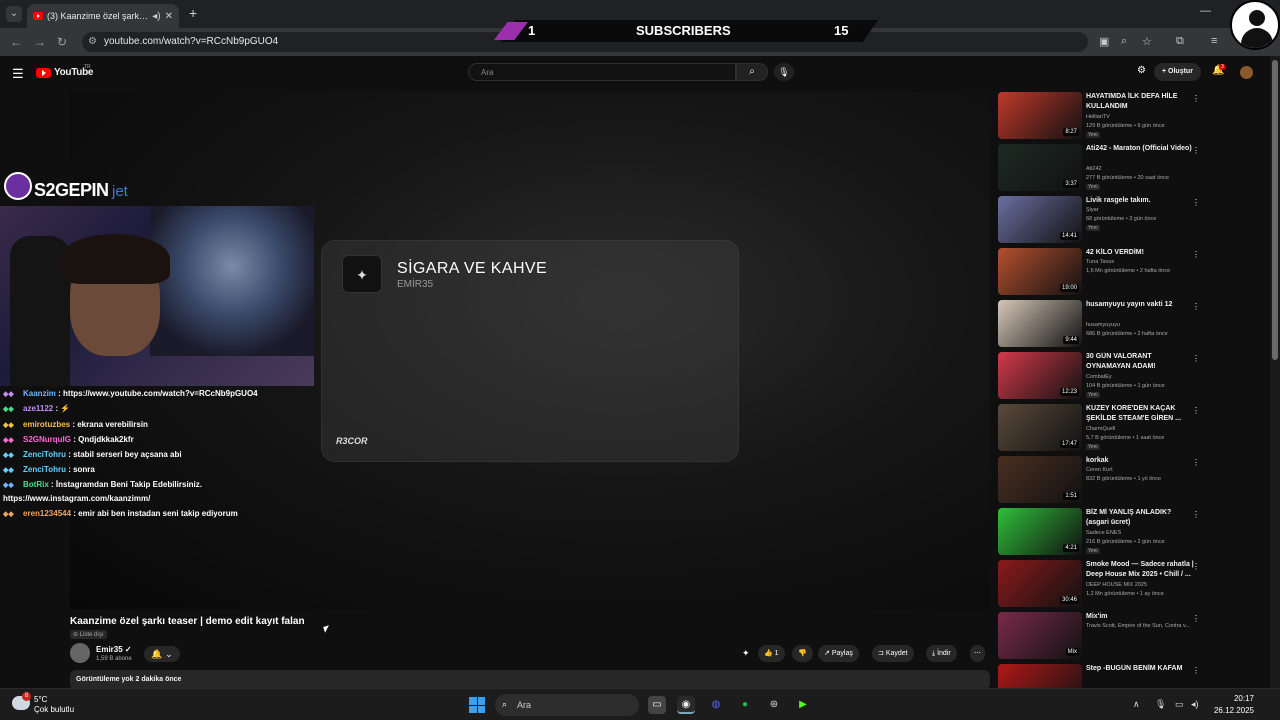  What do you see at coordinates (1228, 710) in the screenshot?
I see `clock-date: 26.12.2025` at bounding box center [1228, 710].